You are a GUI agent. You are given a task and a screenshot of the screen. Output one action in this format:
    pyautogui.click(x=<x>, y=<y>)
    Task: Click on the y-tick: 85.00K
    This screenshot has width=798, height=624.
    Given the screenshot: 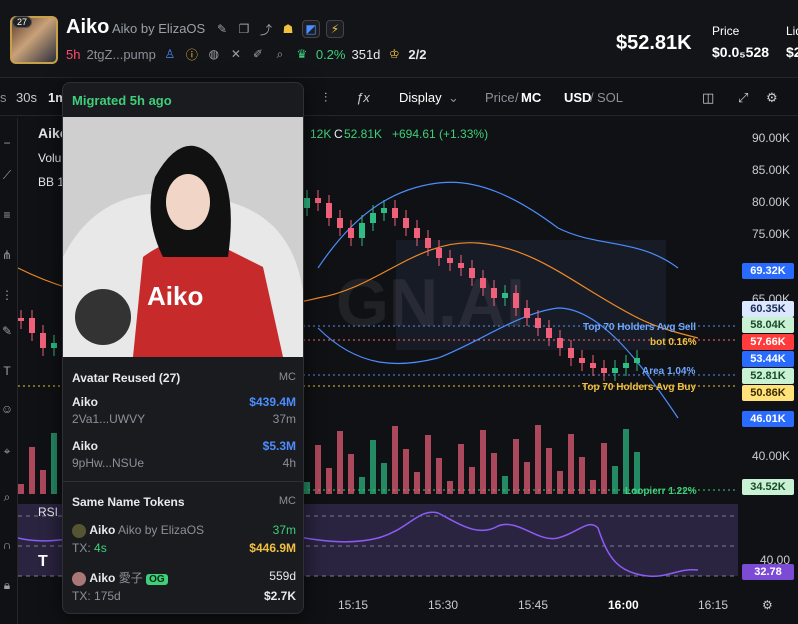 What is the action you would take?
    pyautogui.click(x=770, y=170)
    